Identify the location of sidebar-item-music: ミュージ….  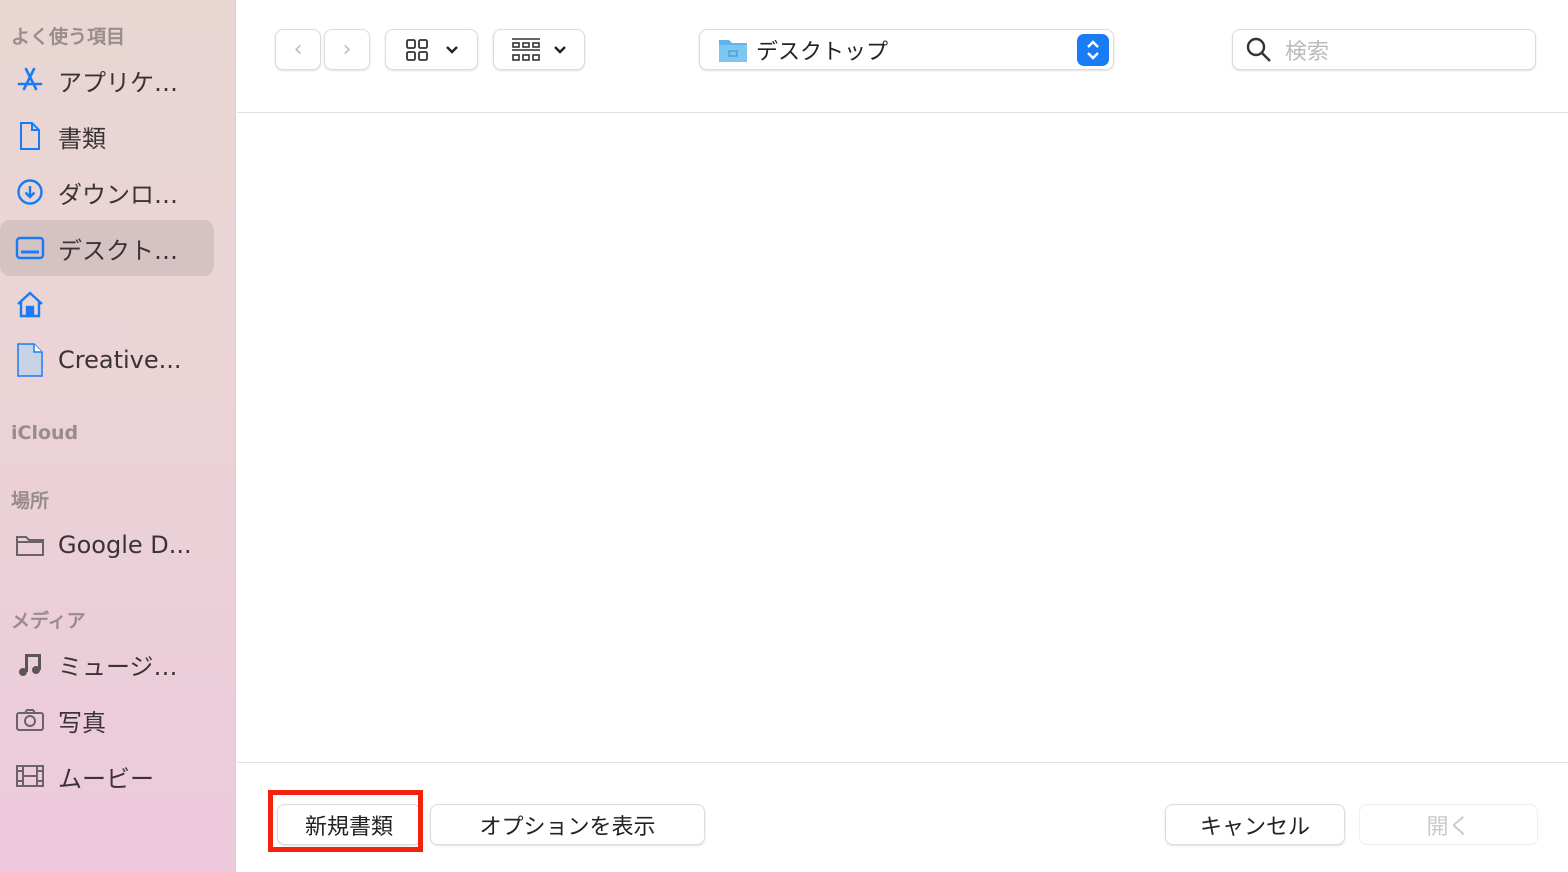
(107, 664).